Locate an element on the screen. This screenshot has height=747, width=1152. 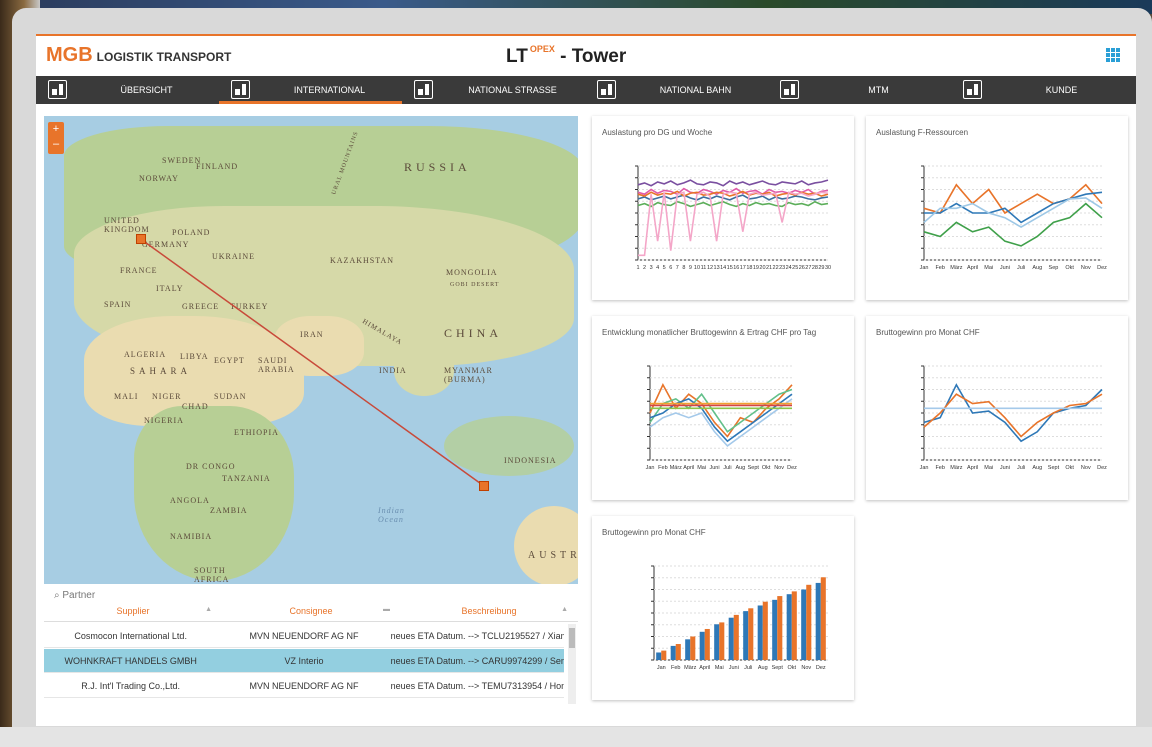
col-consignee: Consignee ▬ is located at coordinates (311, 613).